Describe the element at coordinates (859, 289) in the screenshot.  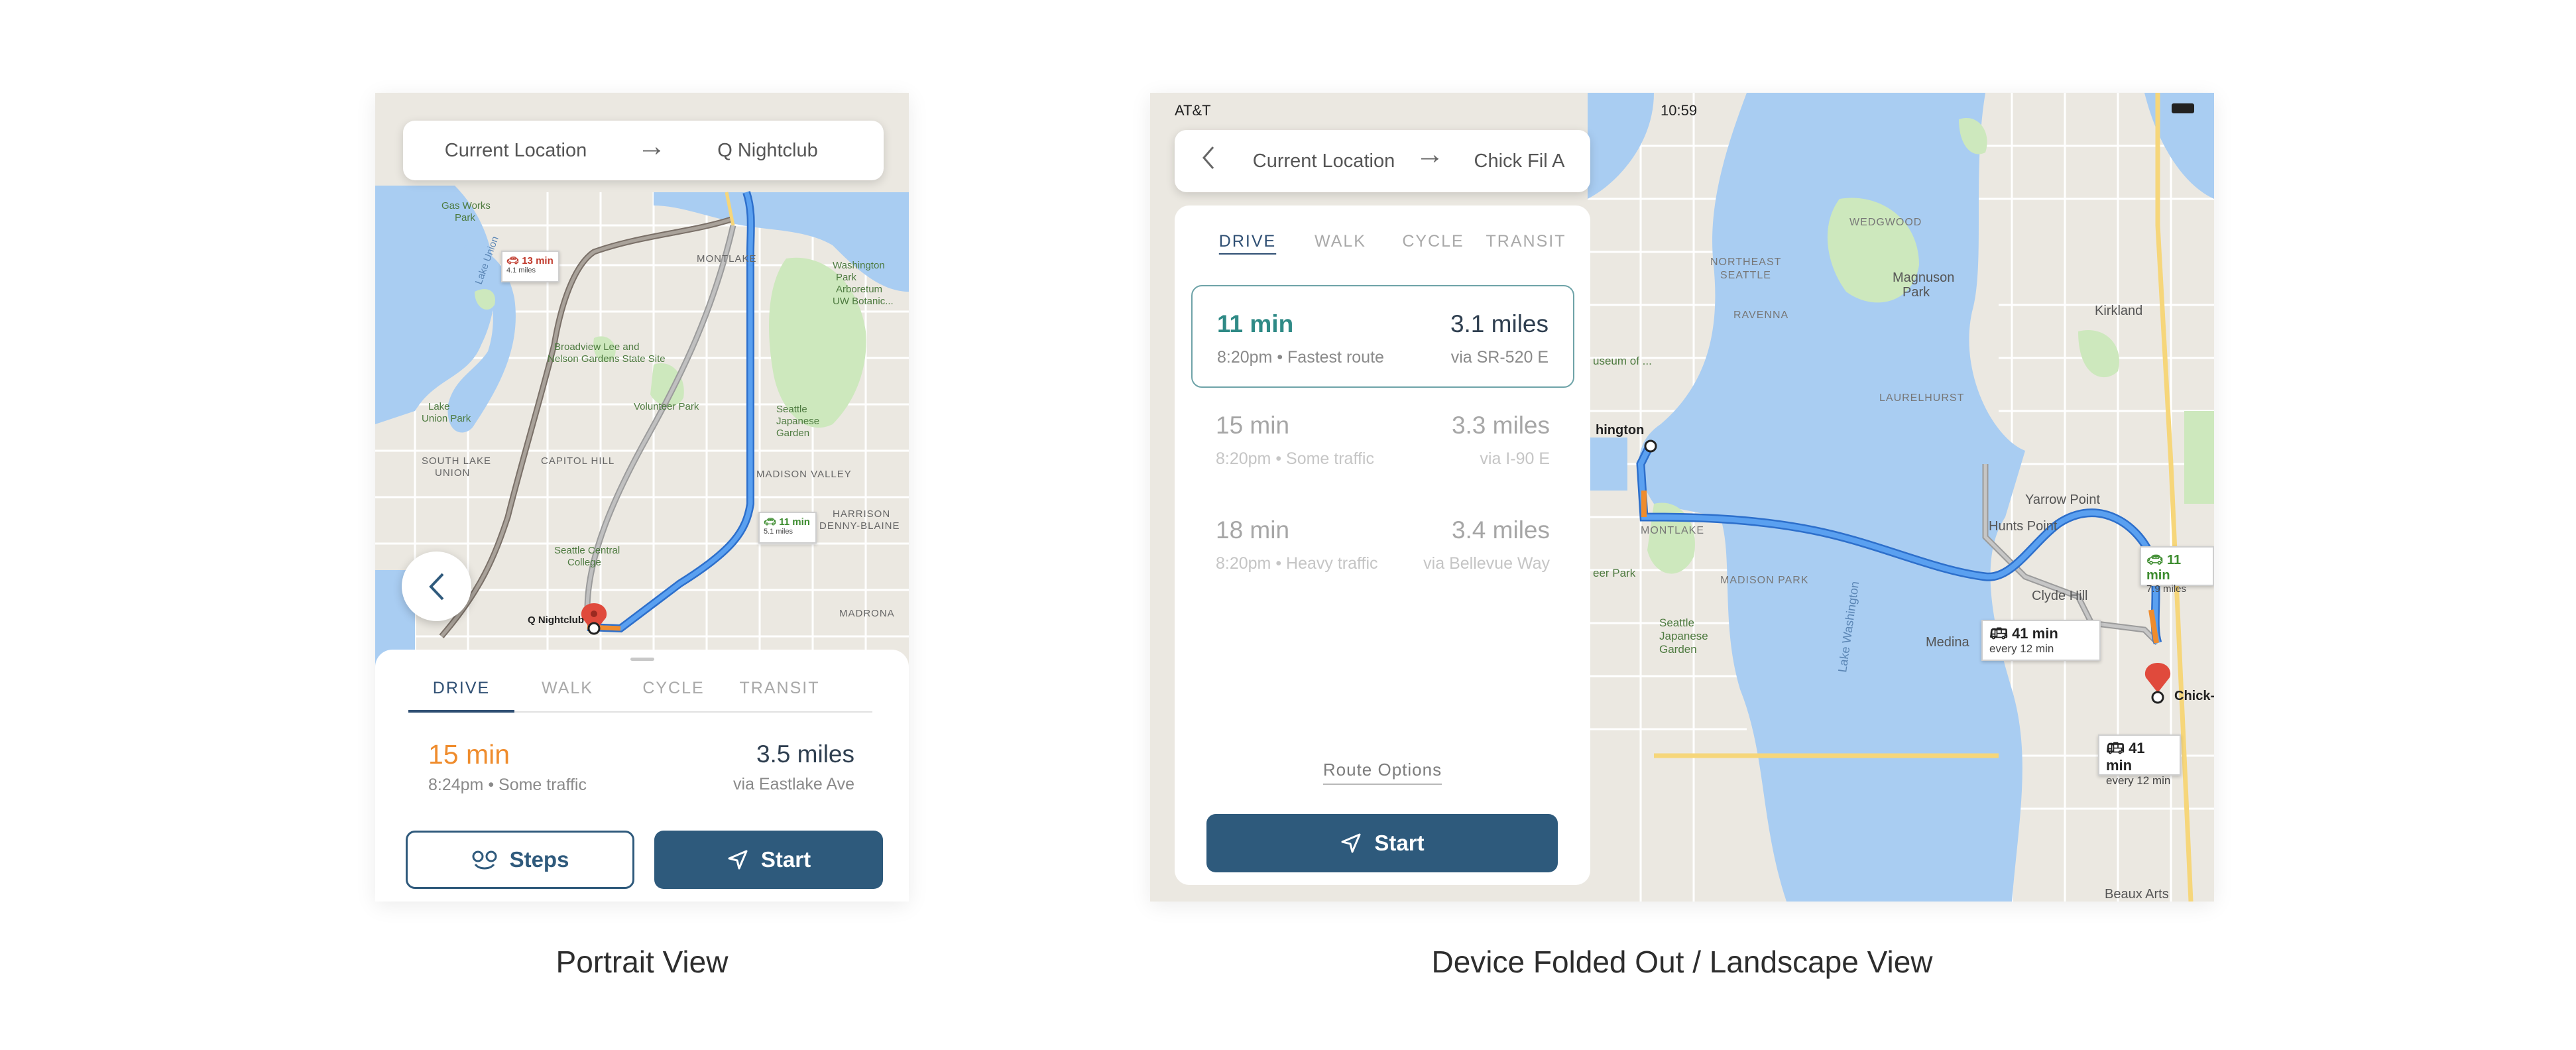
I see `svg-text: Arboretum` at that location.